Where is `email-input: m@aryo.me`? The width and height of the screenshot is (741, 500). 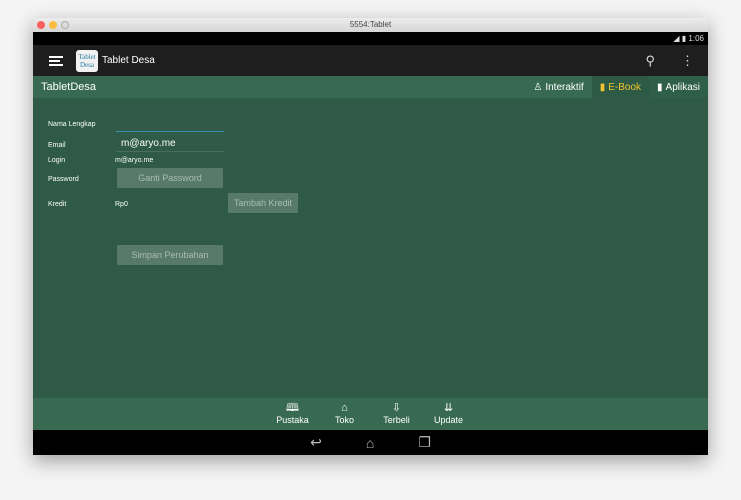
email-input: m@aryo.me is located at coordinates (170, 145).